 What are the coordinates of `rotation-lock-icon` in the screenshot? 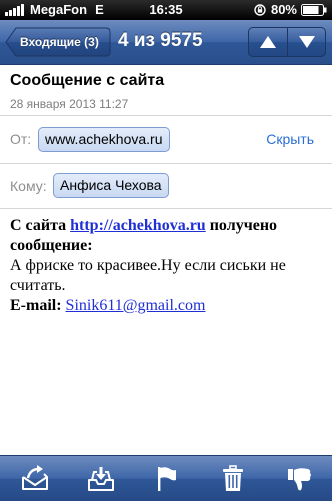 It's located at (260, 9).